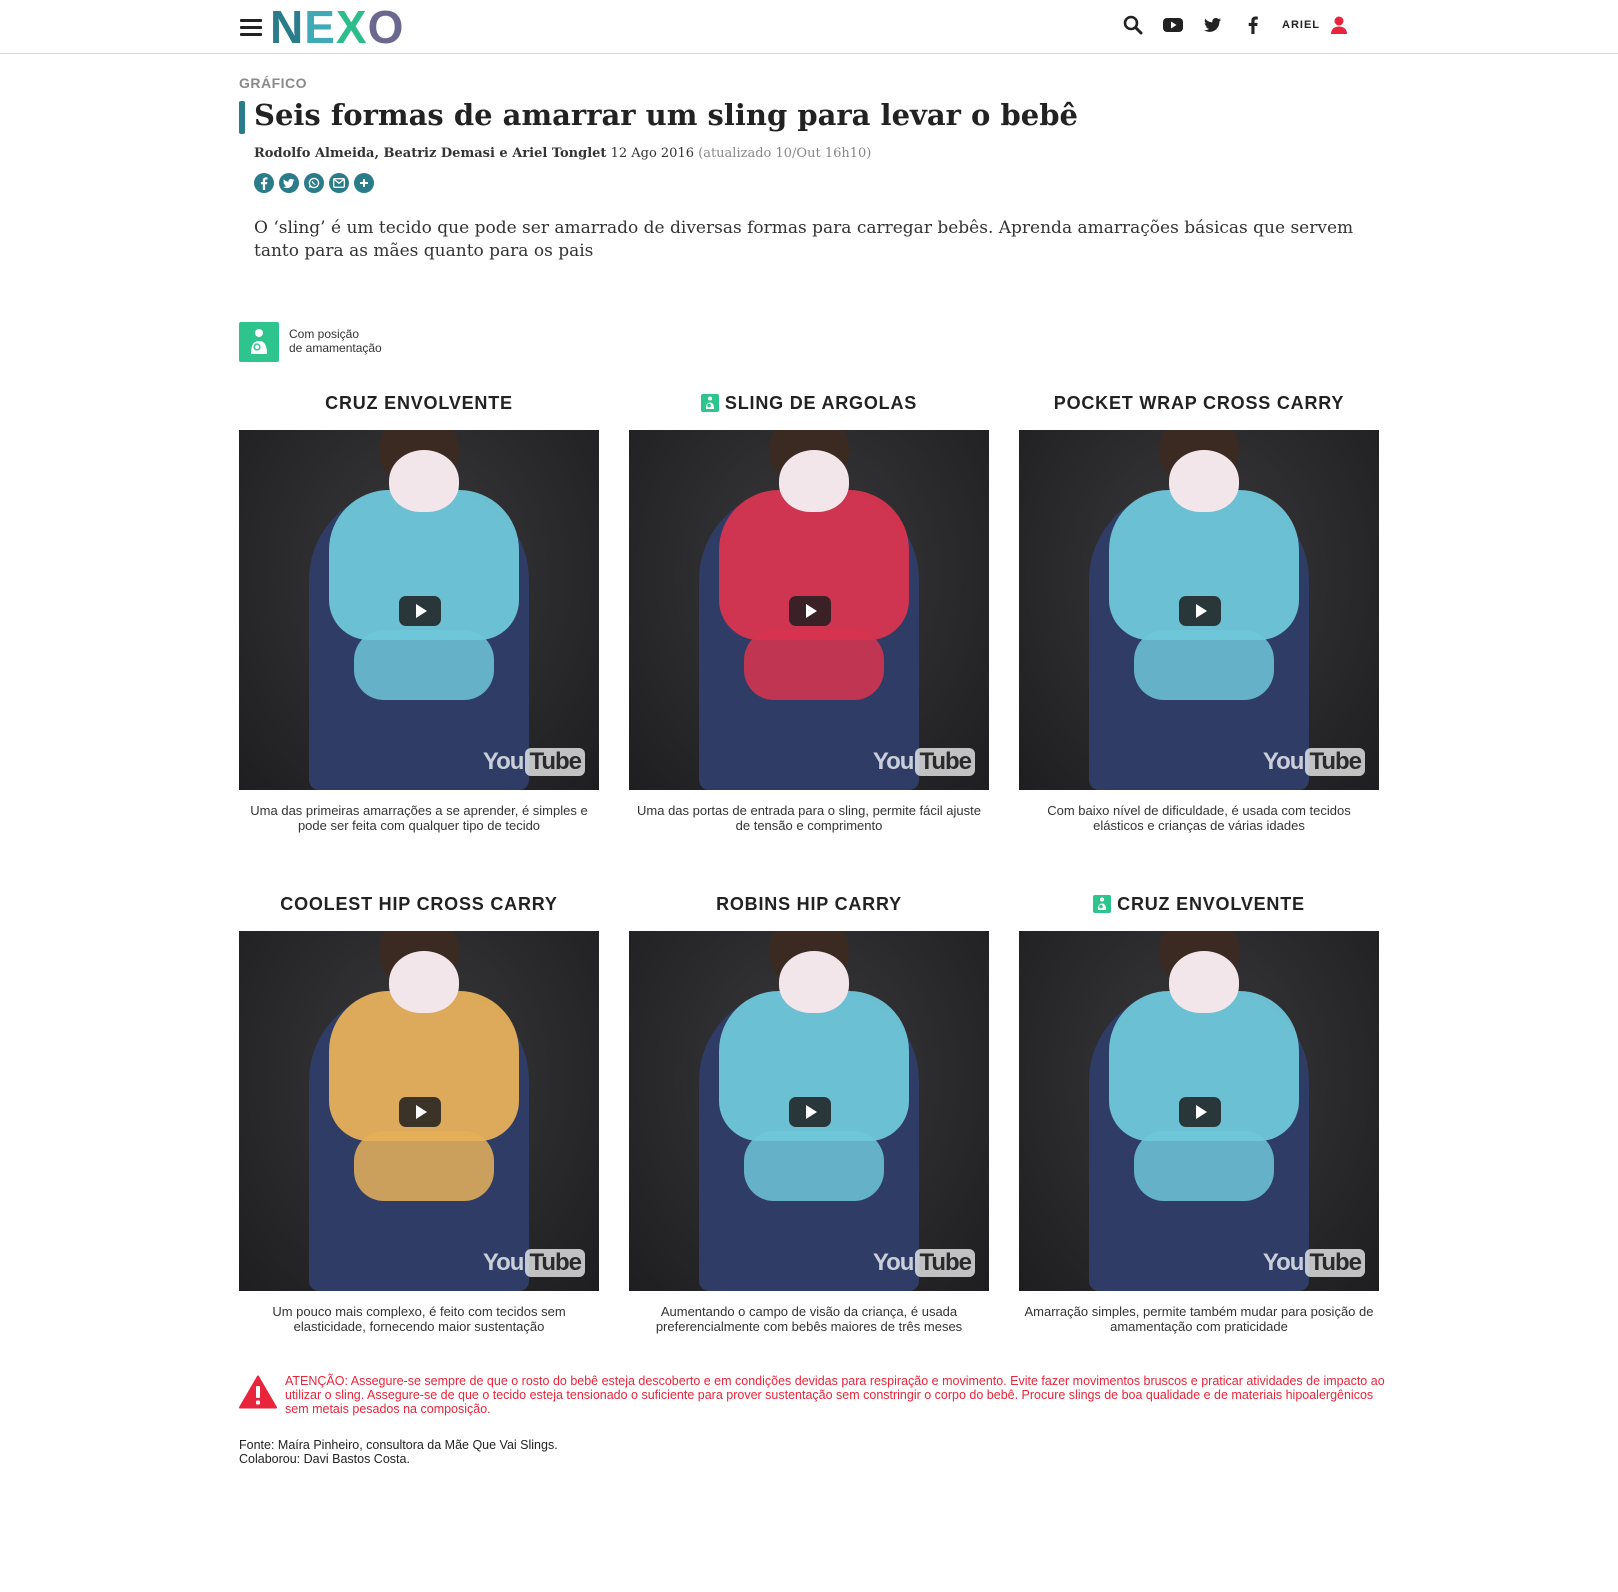 The height and width of the screenshot is (1592, 1618). Describe the element at coordinates (821, 402) in the screenshot. I see `card-title-text: SLING DE ARGOLAS` at that location.